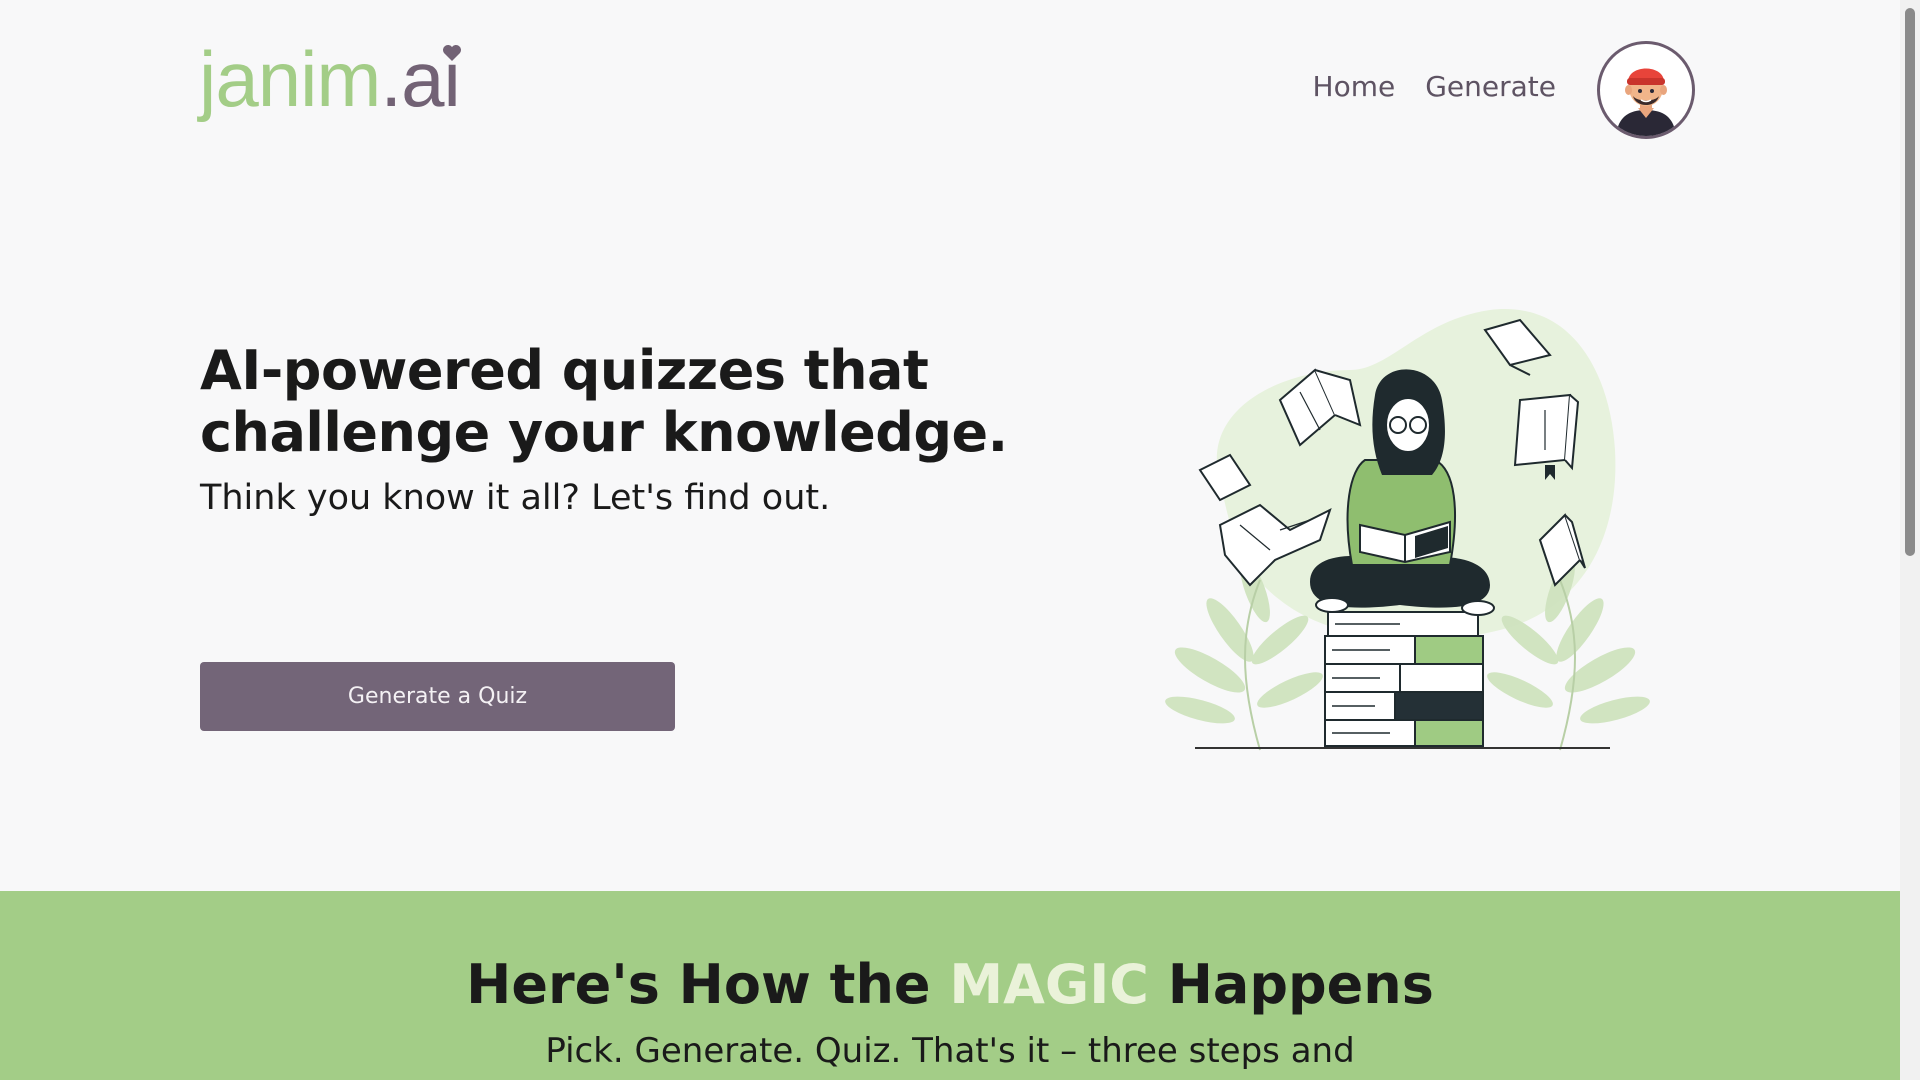  What do you see at coordinates (1049, 984) in the screenshot?
I see `title-highlight: MAGIC` at bounding box center [1049, 984].